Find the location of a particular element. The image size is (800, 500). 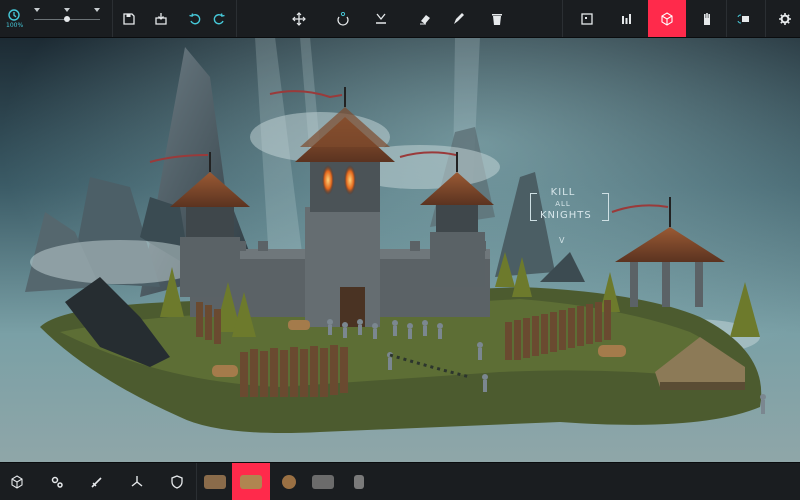

save-button is located at coordinates (129, 18).